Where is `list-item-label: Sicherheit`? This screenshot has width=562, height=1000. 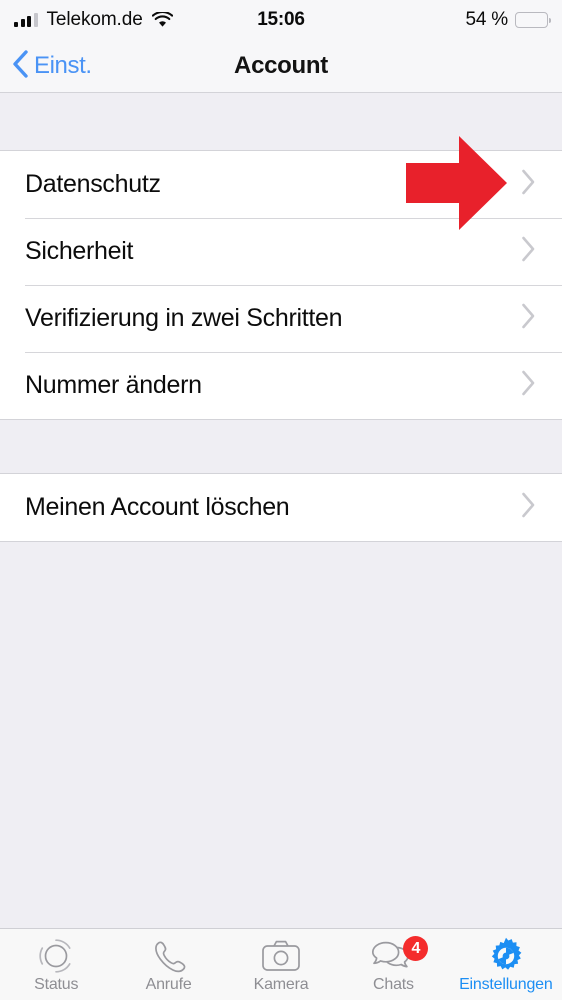
list-item-label: Sicherheit is located at coordinates (79, 251).